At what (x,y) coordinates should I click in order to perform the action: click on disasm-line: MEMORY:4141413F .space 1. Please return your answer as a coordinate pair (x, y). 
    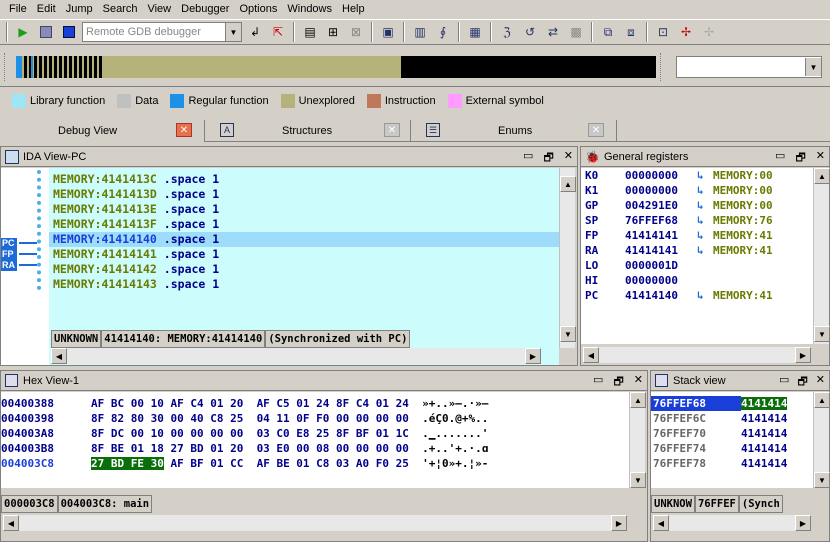
    Looking at the image, I should click on (304, 224).